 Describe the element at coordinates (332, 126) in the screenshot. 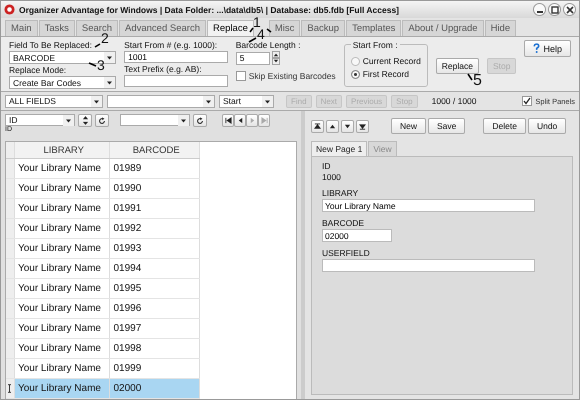

I see `move-up-button` at that location.